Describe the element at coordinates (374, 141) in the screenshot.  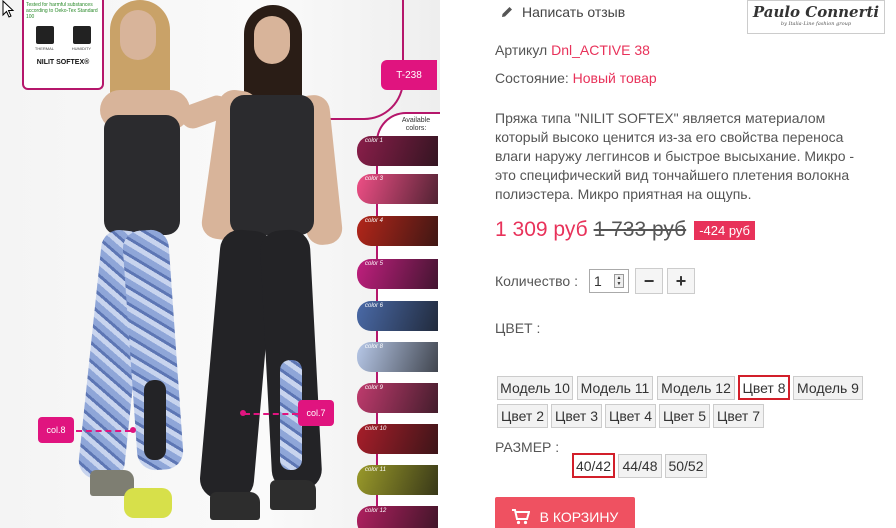
I see `color-swatch-label: color 1` at that location.